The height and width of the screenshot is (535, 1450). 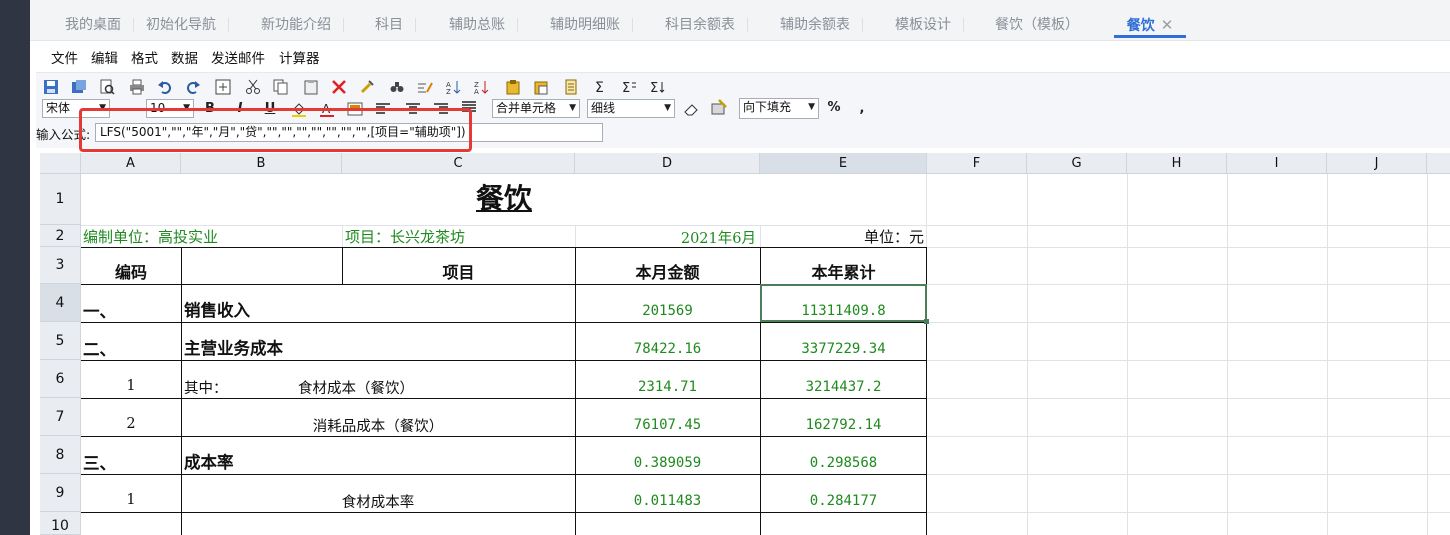 I want to click on menu-data: 数据, so click(x=184, y=57).